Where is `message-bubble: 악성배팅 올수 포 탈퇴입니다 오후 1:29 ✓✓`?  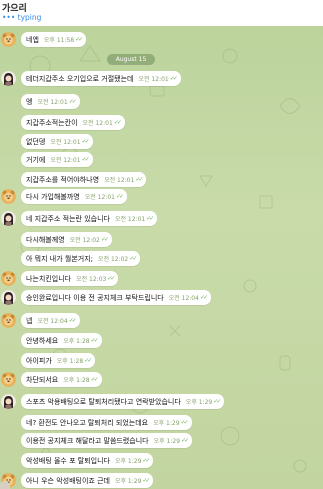
message-bubble: 악성배팅 올수 포 탈퇴입니다 오후 1:29 ✓✓ is located at coordinates (87, 460).